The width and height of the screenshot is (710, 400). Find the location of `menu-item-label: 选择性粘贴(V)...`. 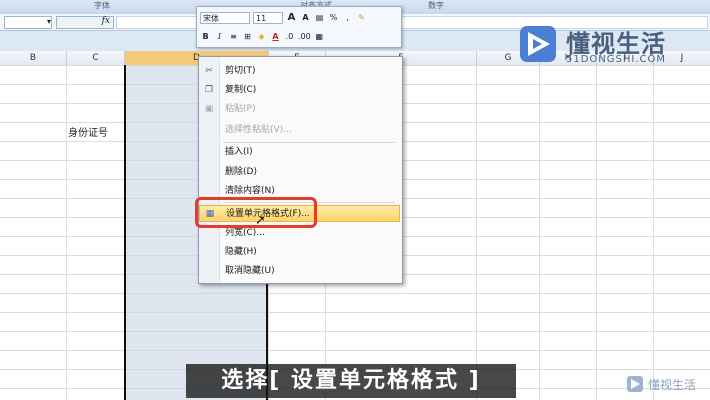

menu-item-label: 选择性粘贴(V)... is located at coordinates (258, 130).